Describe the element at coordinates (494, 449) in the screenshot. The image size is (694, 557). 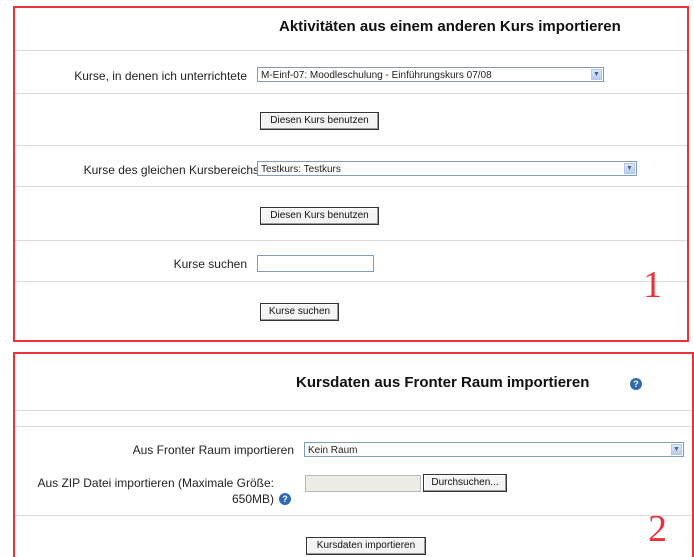
I see `fronter-room-select: Kein Raum ▼` at that location.